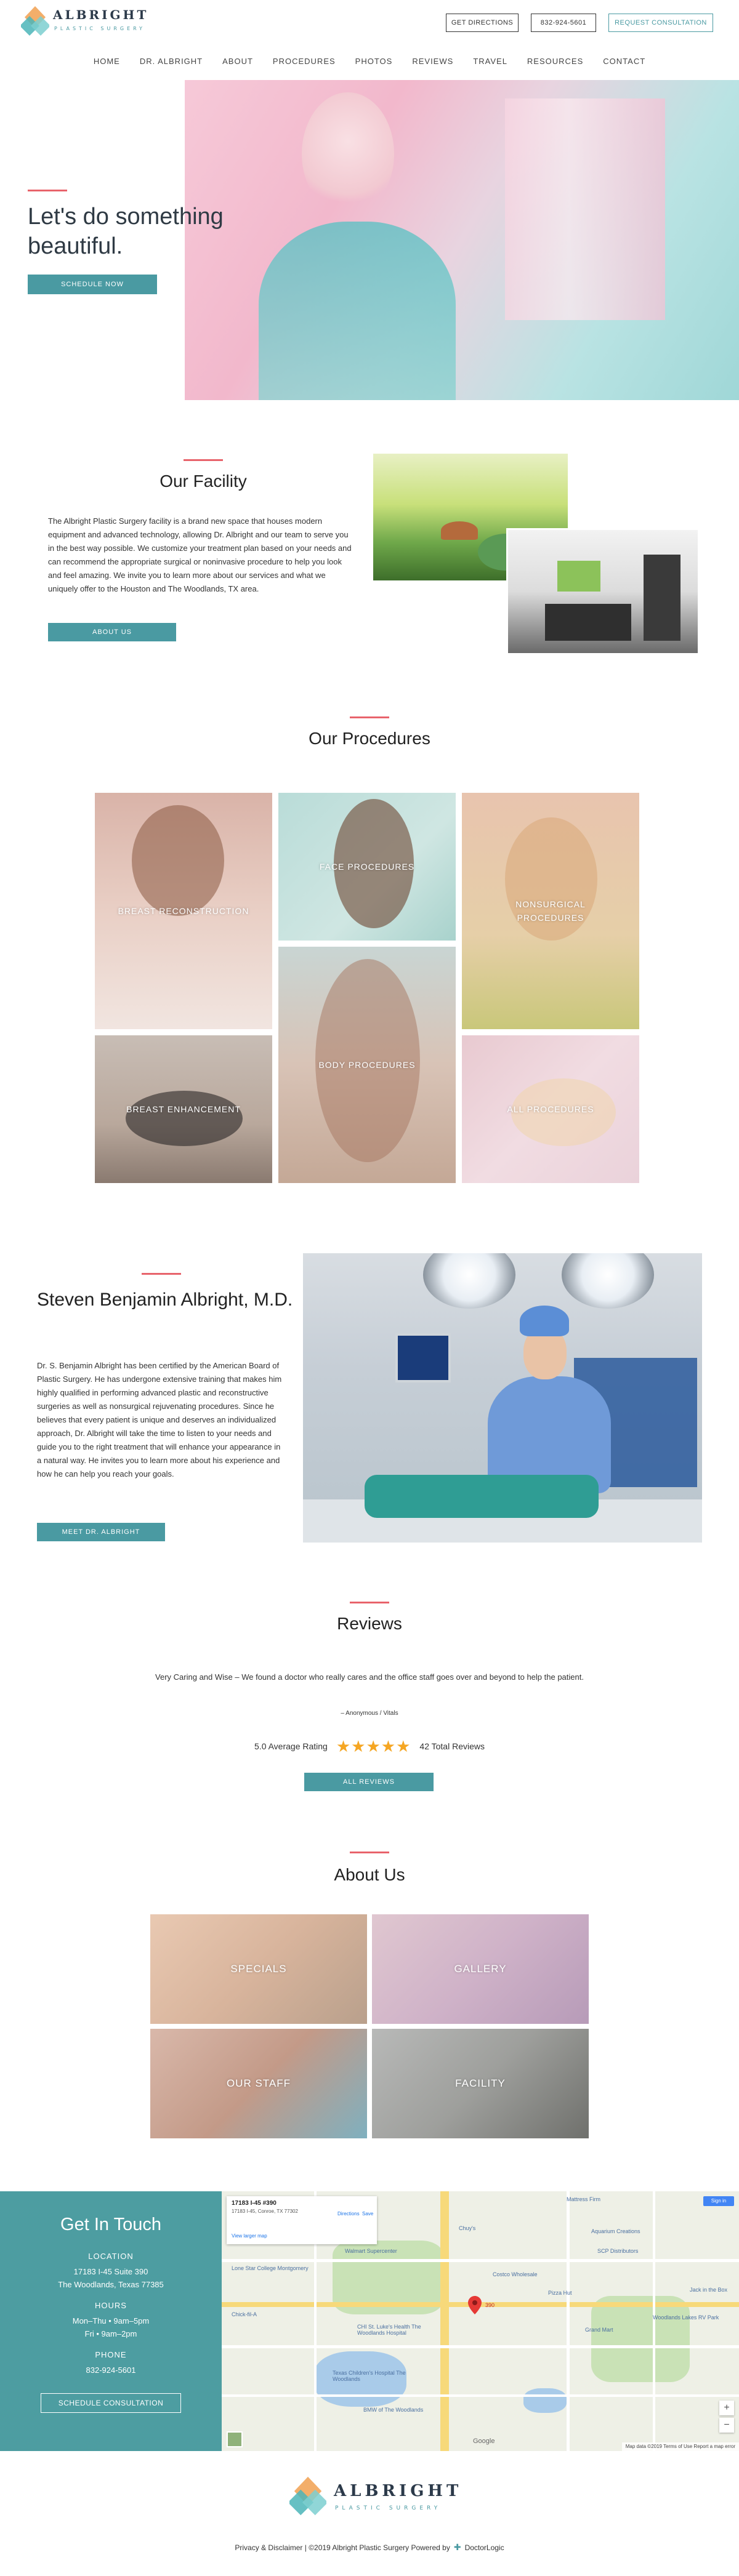 Image resolution: width=739 pixels, height=2576 pixels. I want to click on about-us-button: ABOUT US, so click(112, 632).